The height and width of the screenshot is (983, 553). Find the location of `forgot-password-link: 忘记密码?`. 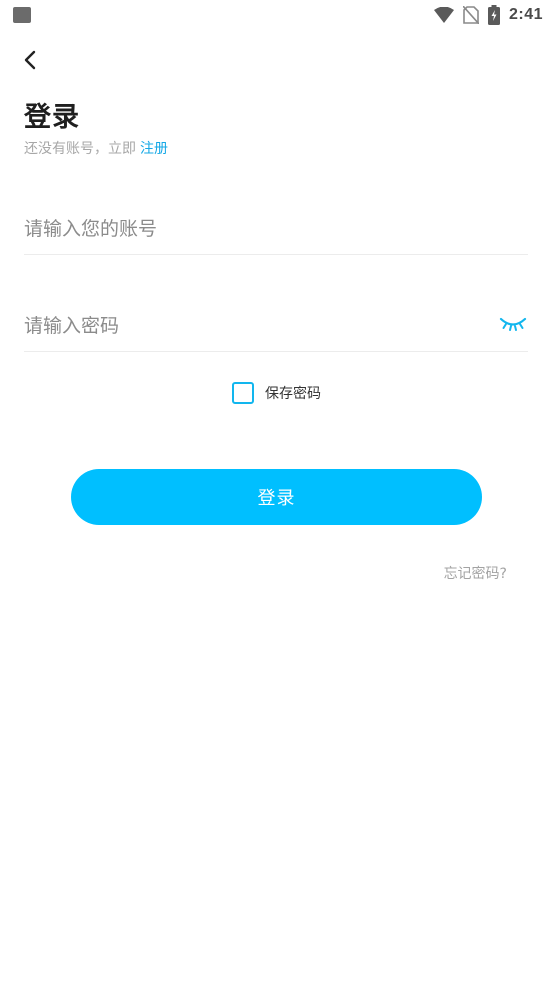

forgot-password-link: 忘记密码? is located at coordinates (475, 573).